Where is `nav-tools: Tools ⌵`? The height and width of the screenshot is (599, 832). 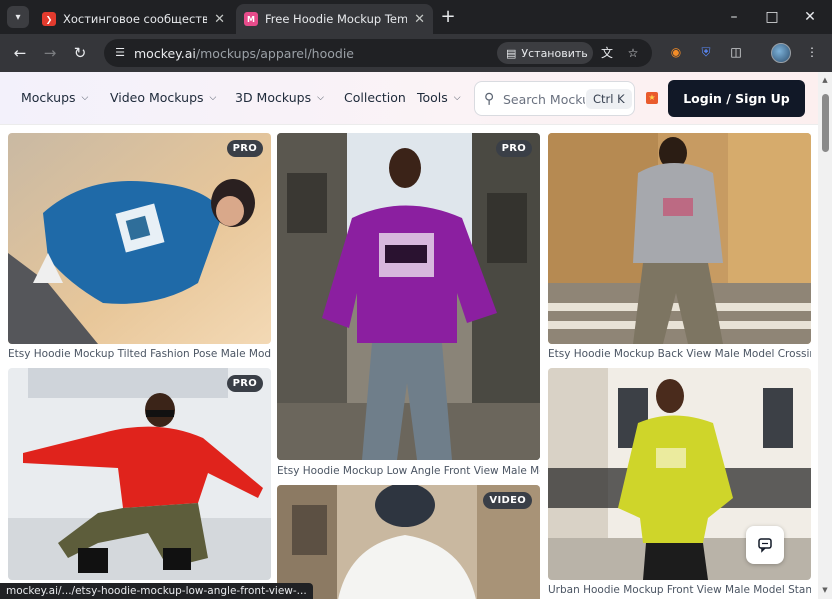
nav-tools: Tools ⌵ is located at coordinates (439, 97).